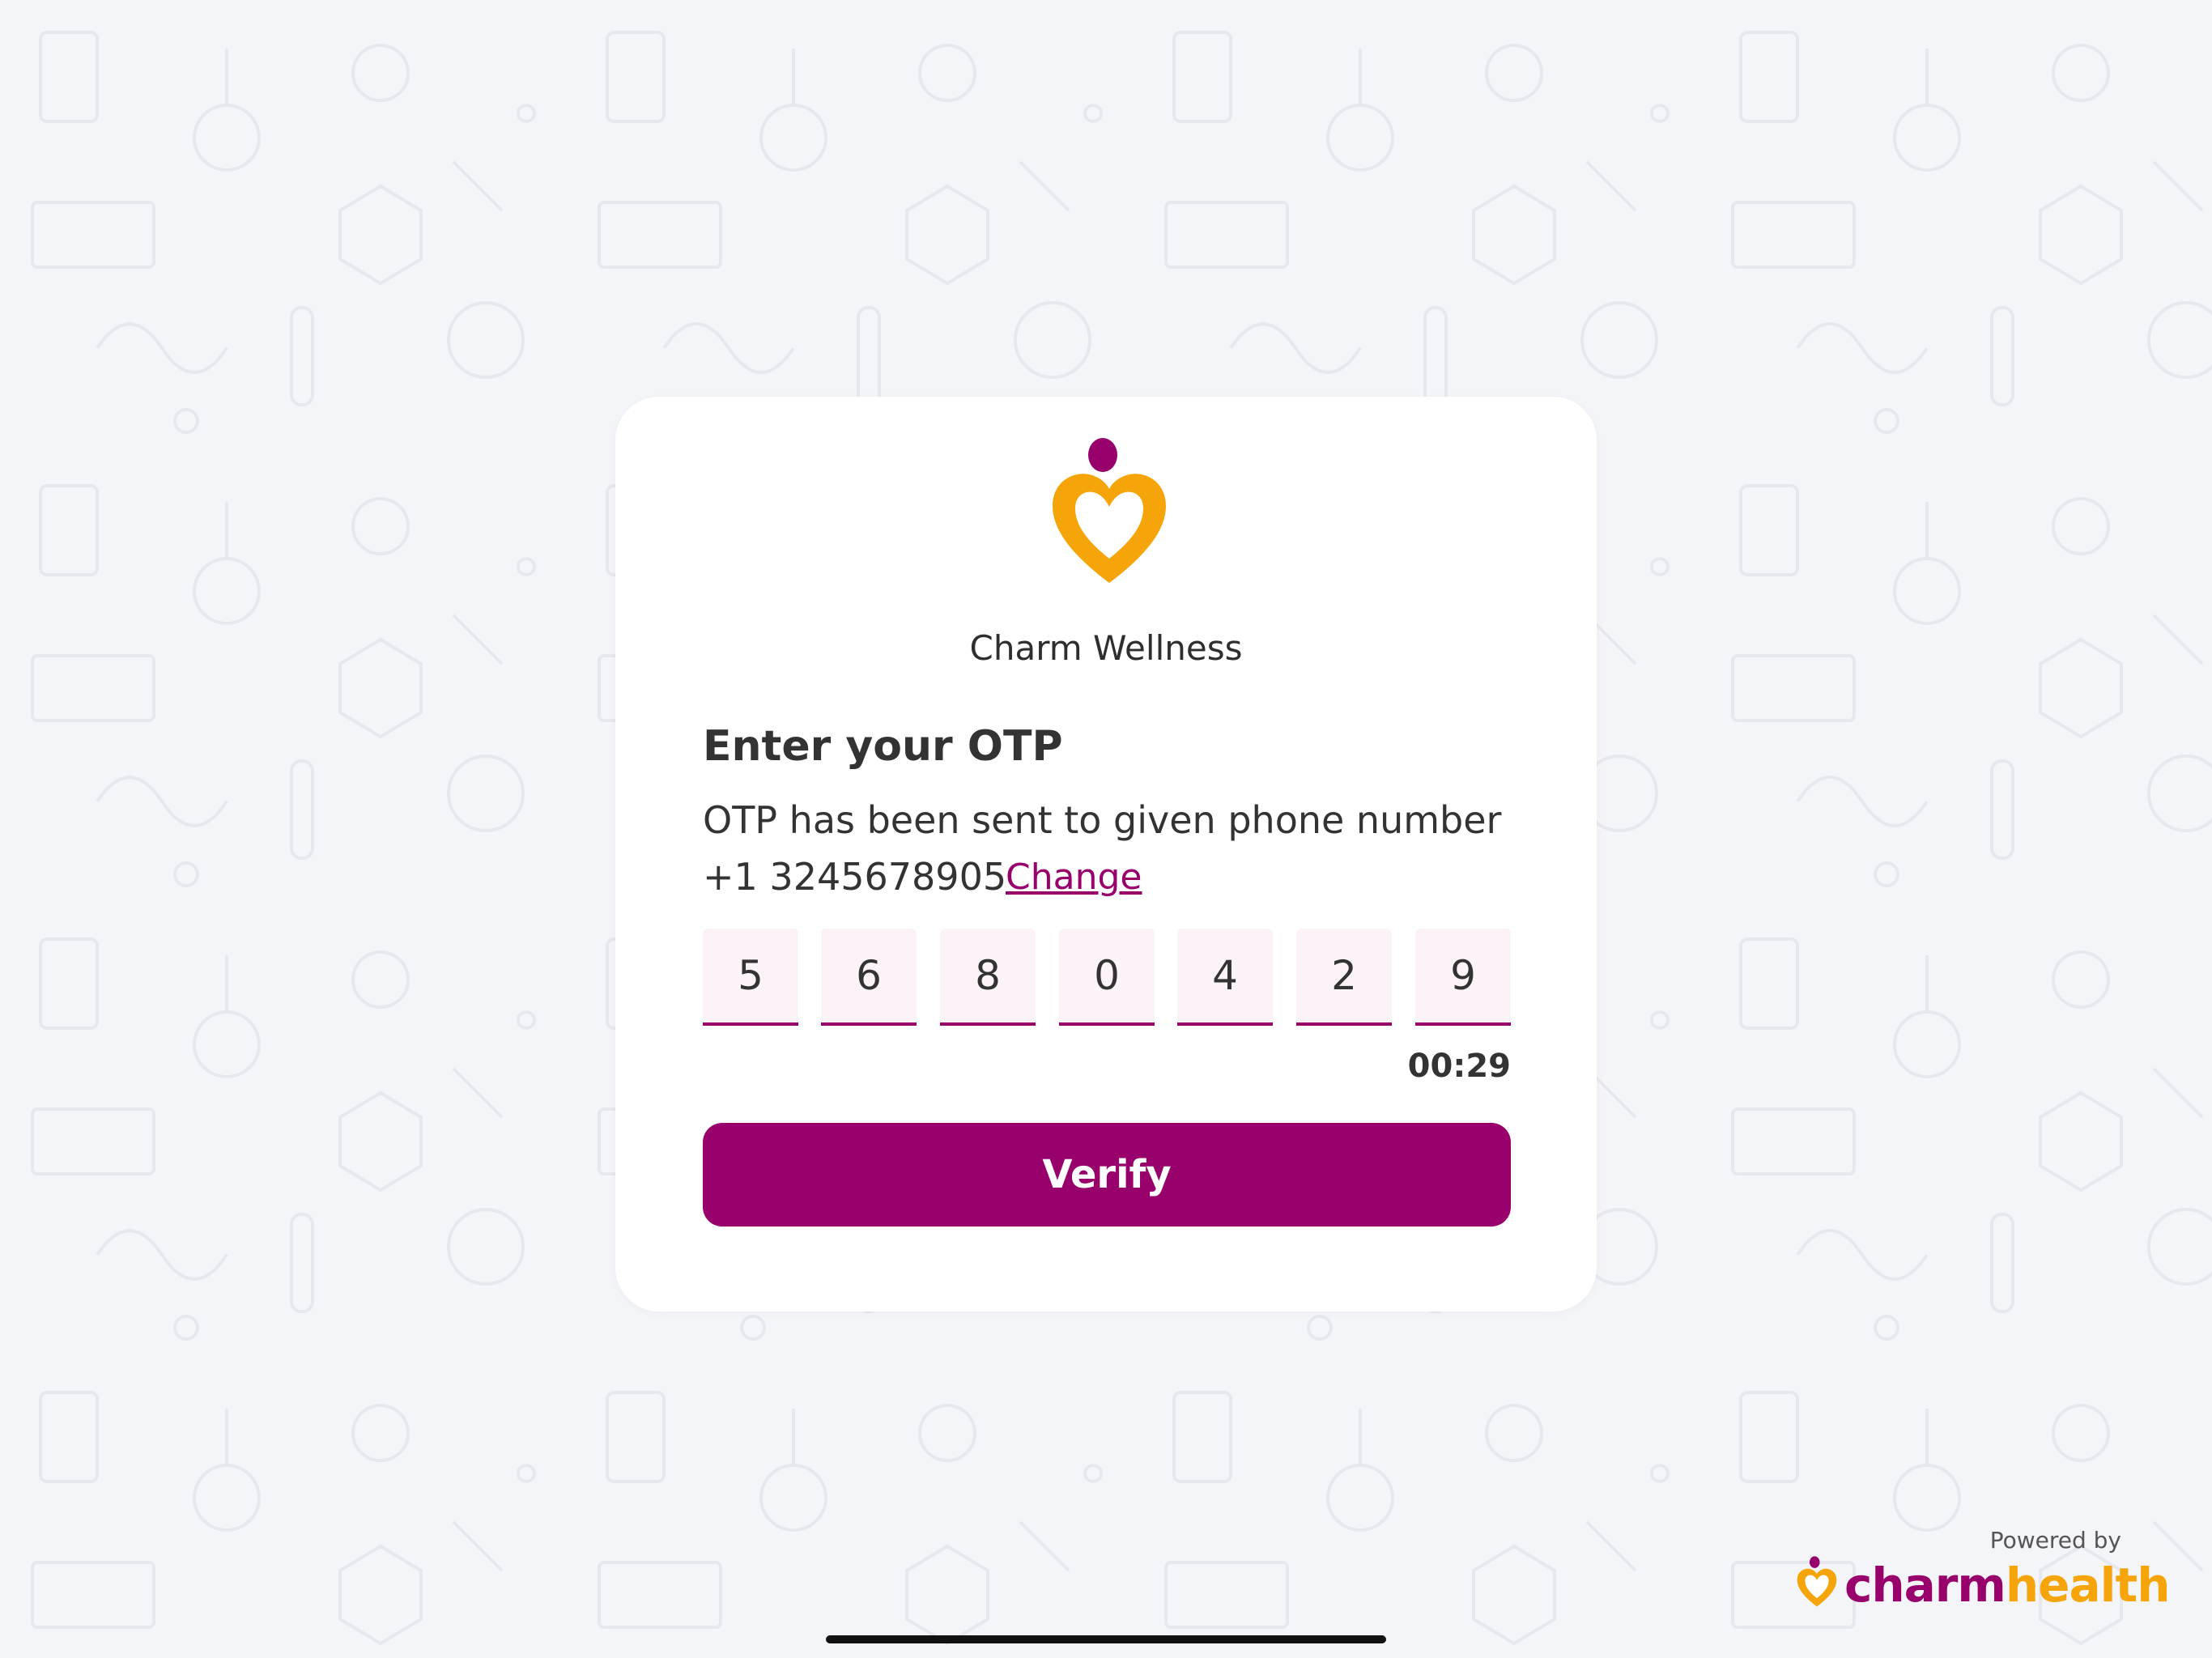 Image resolution: width=2212 pixels, height=1658 pixels. What do you see at coordinates (2088, 1585) in the screenshot?
I see `brand-health-text: health` at bounding box center [2088, 1585].